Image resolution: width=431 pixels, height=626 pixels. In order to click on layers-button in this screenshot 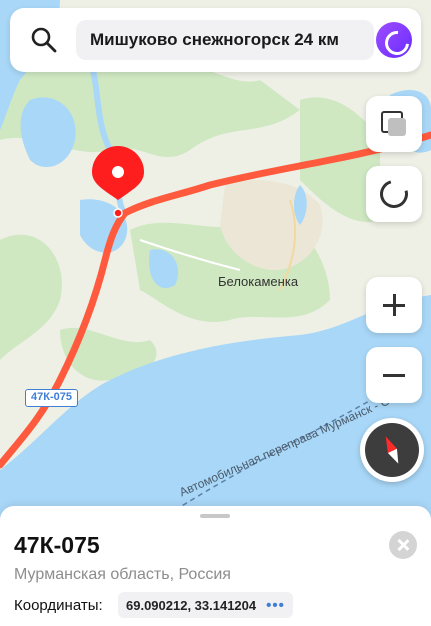, I will do `click(394, 124)`.